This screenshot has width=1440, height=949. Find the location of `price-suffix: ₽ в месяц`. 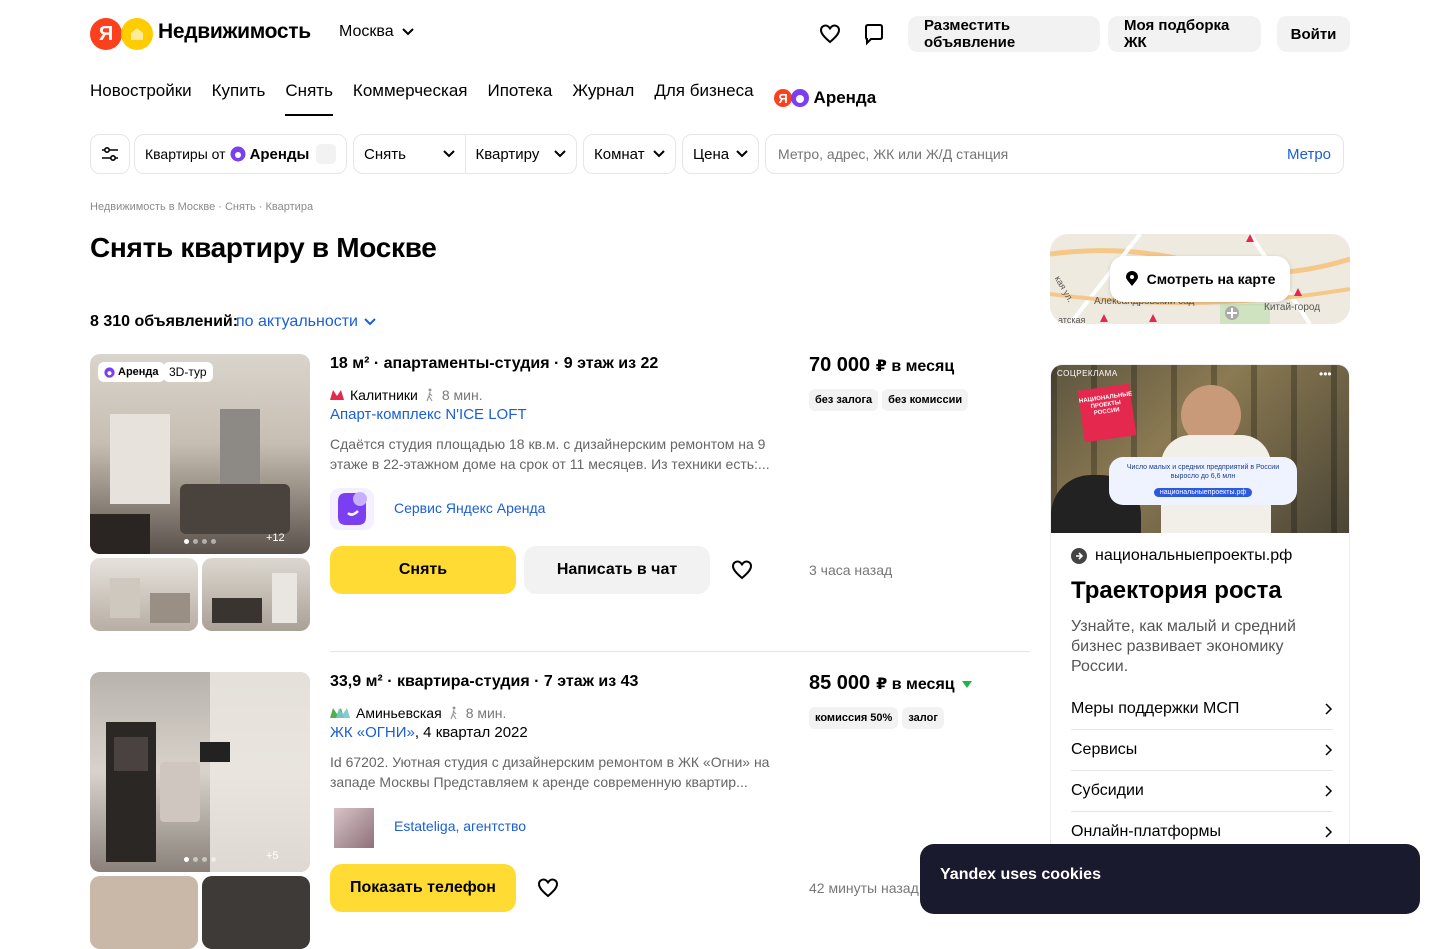

price-suffix: ₽ в месяц is located at coordinates (915, 684).